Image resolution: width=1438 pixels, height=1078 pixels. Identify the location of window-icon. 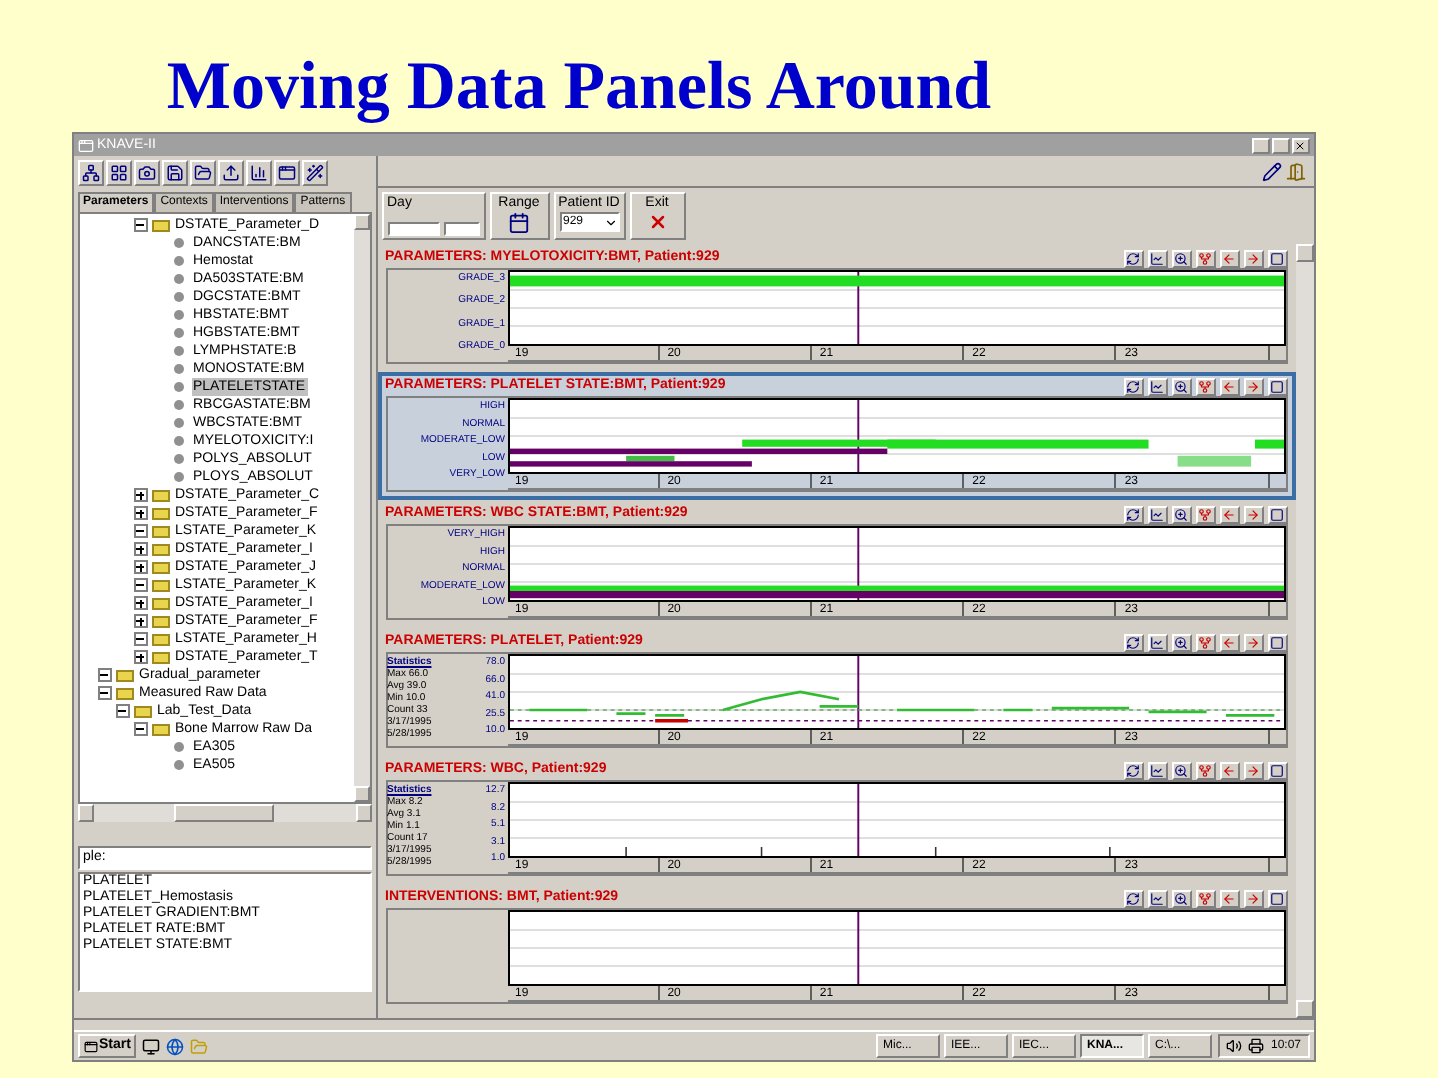
(286, 172).